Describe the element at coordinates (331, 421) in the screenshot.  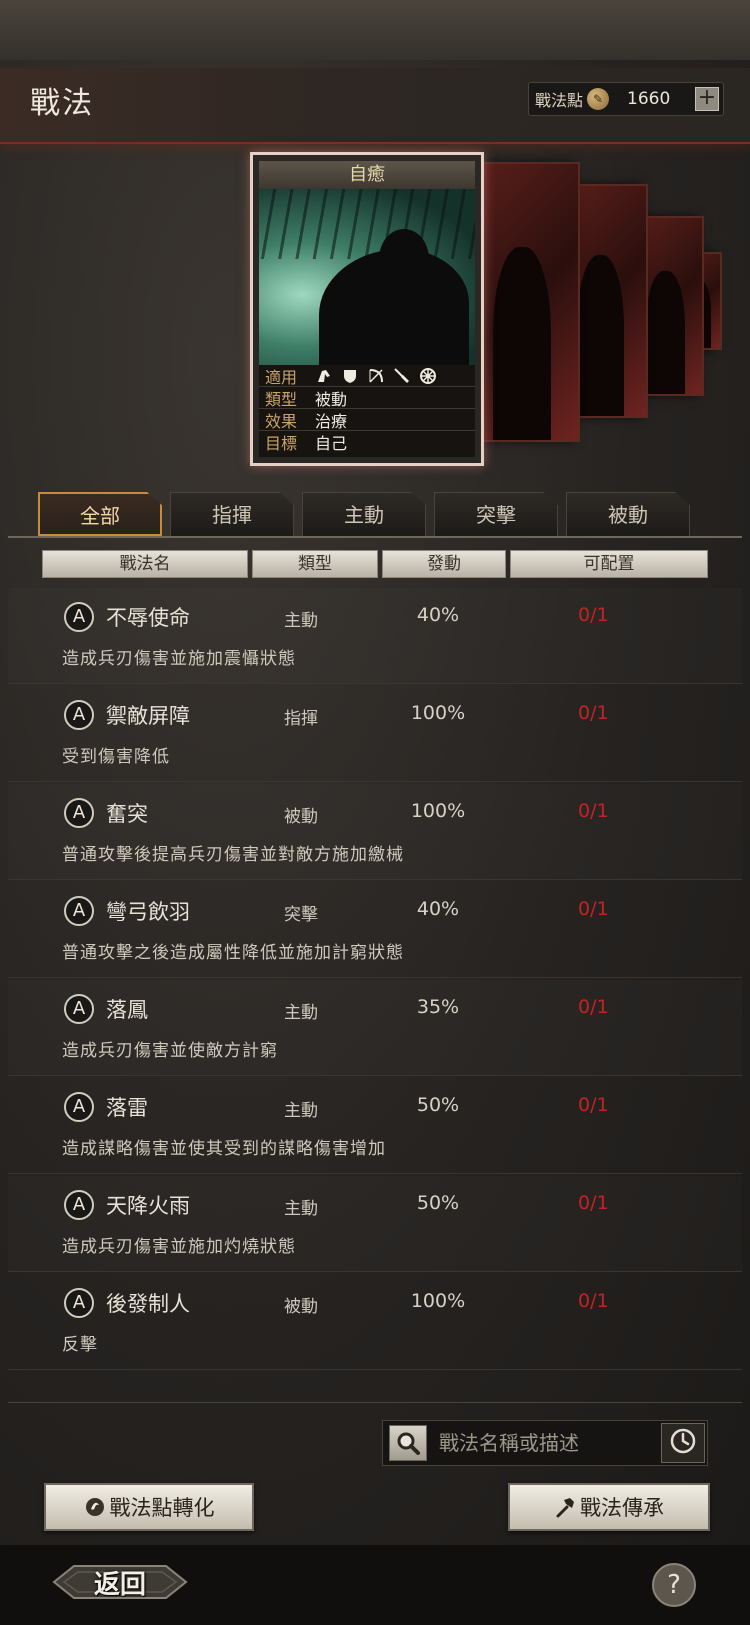
I see `card-info-value: 治療` at that location.